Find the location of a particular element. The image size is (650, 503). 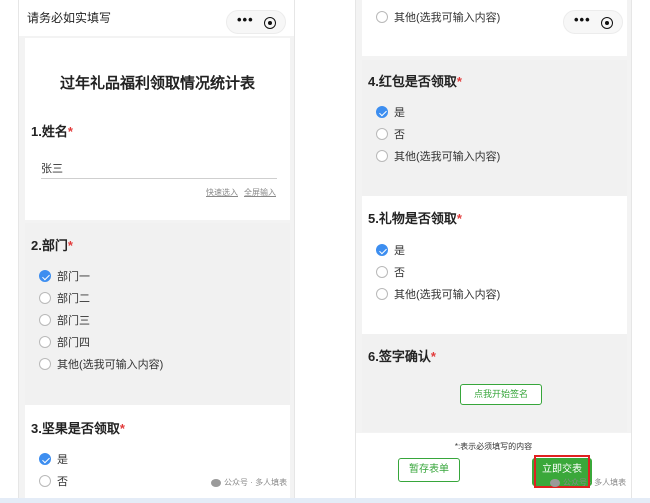

question-title: 3.坚果是否领取* is located at coordinates (78, 428).